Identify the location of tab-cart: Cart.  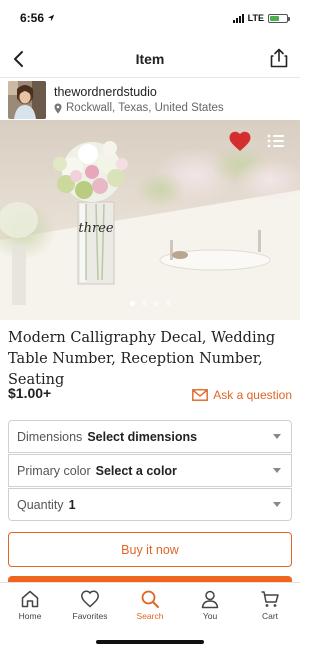
(270, 605).